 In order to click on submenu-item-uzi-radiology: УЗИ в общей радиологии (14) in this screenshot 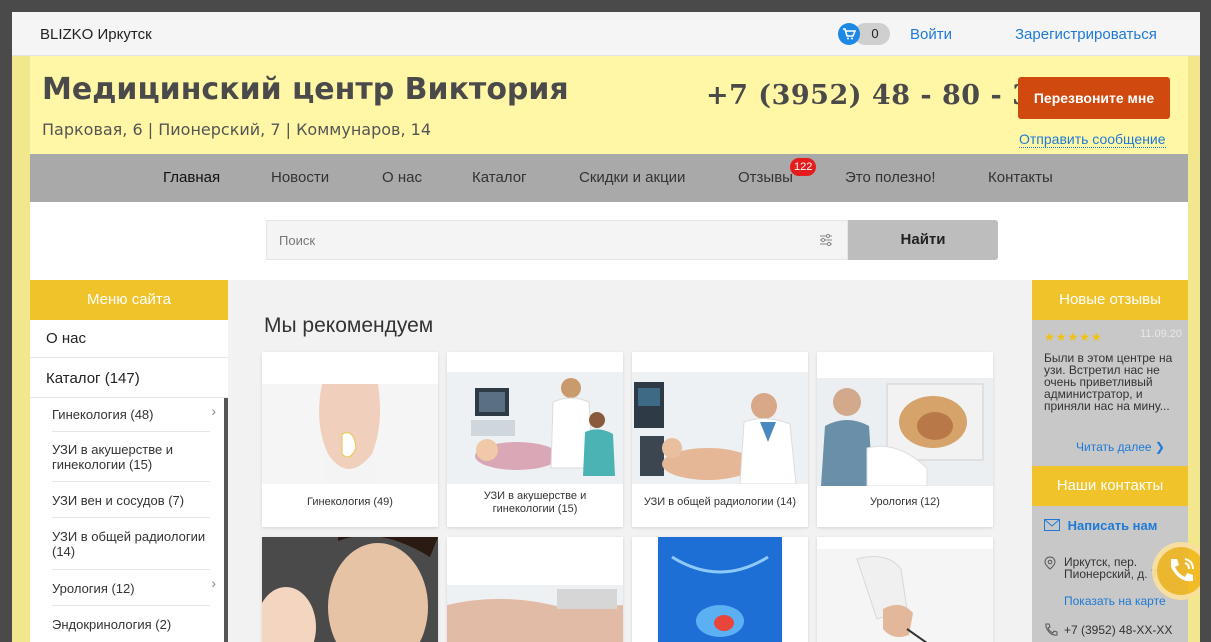, I will do `click(131, 544)`.